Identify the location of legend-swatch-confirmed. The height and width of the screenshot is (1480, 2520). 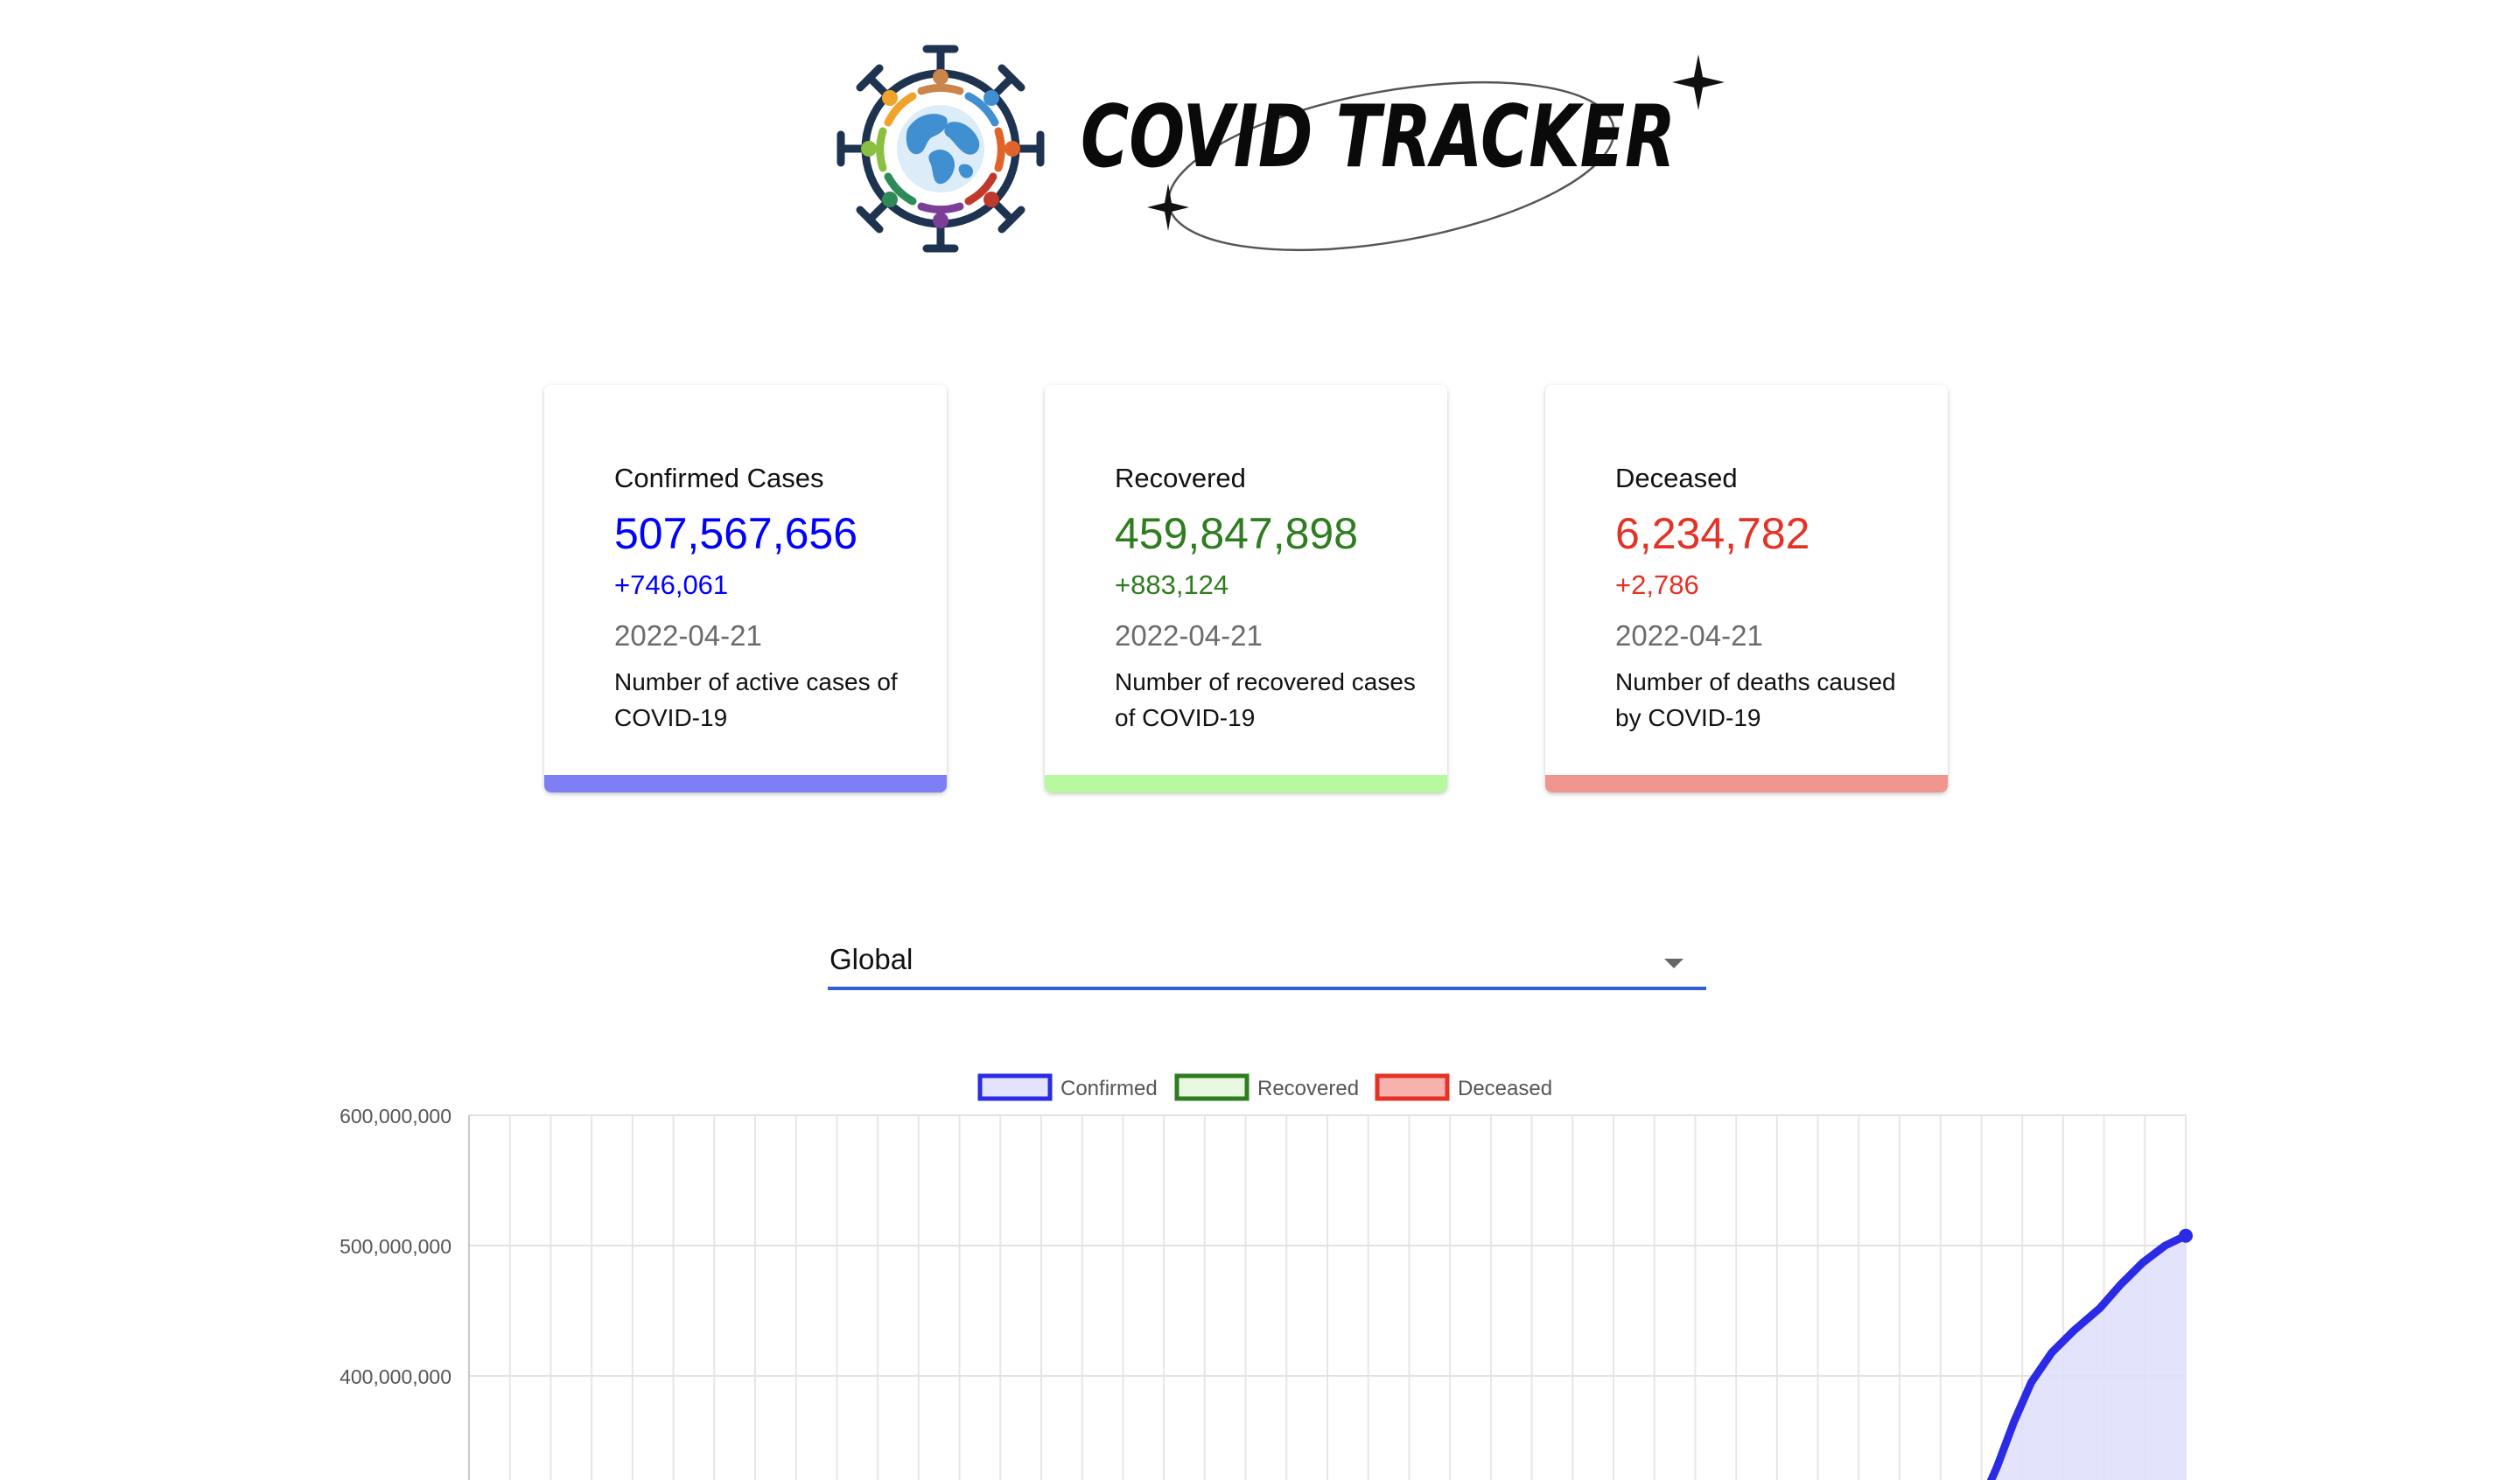
(1015, 1087).